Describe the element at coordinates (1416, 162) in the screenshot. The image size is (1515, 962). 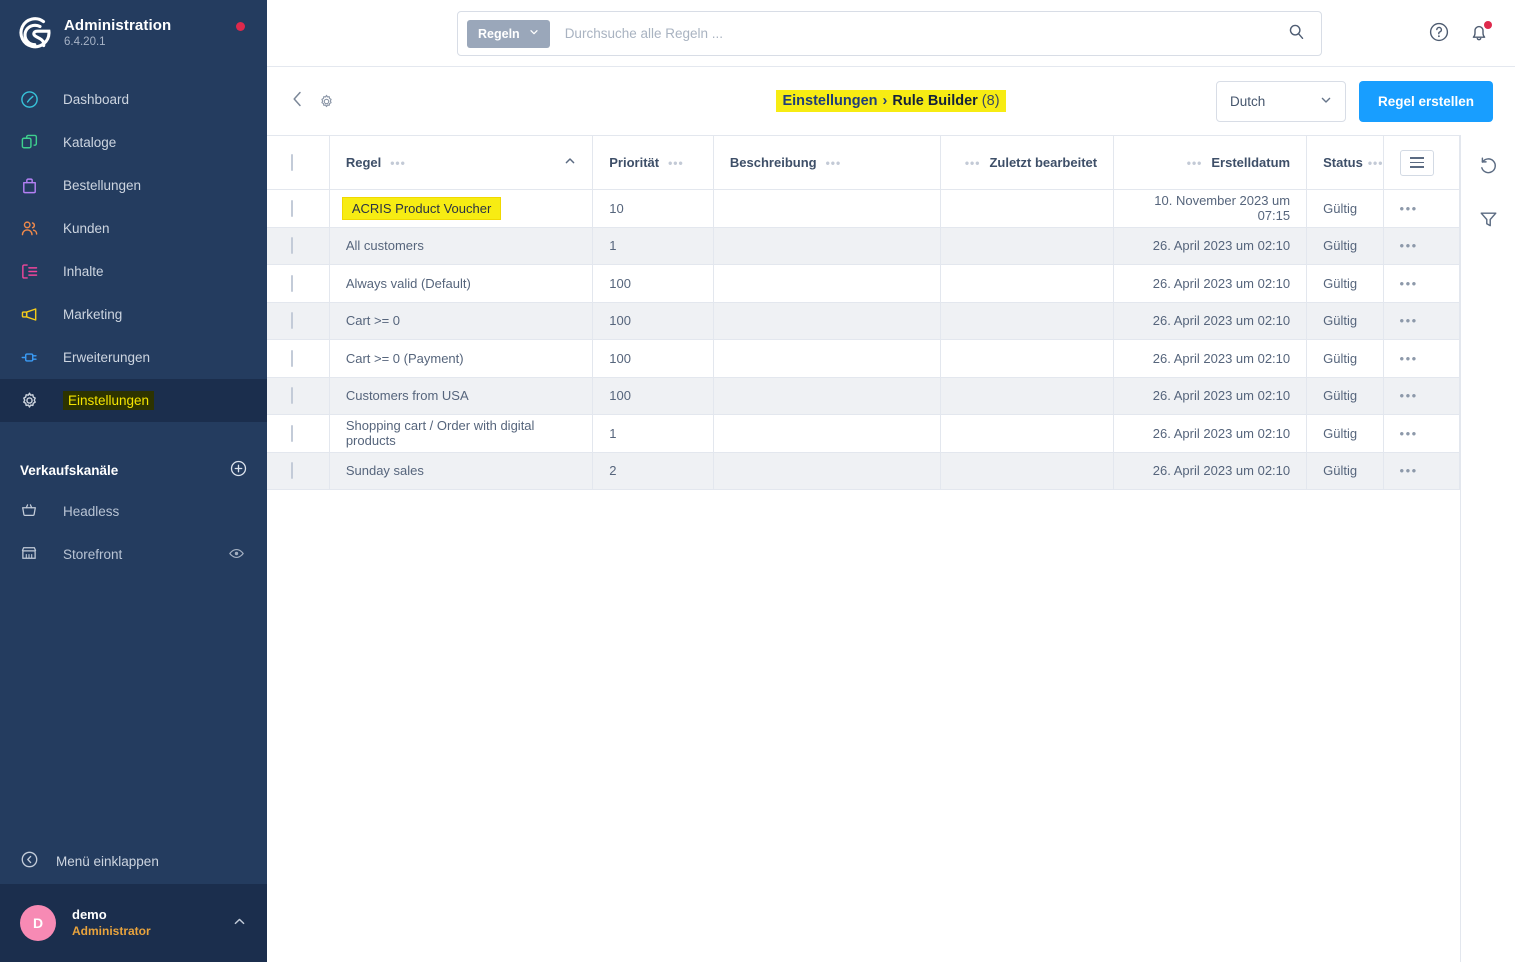
I see `table-columns-hamburger-icon` at that location.